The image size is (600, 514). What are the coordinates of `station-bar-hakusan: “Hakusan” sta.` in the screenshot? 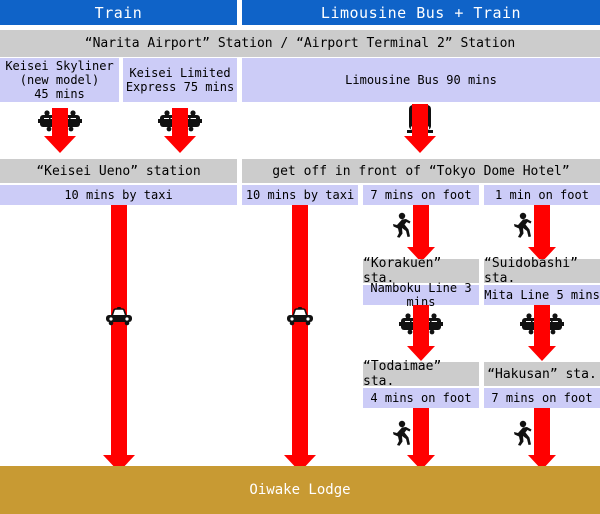 It's located at (542, 374).